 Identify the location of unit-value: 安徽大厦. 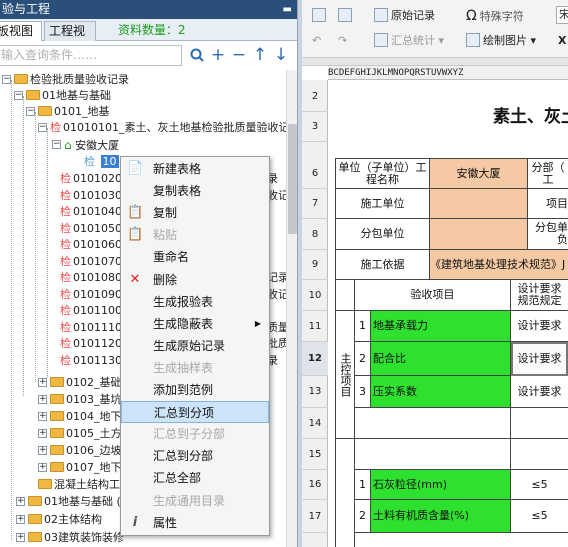
(479, 173).